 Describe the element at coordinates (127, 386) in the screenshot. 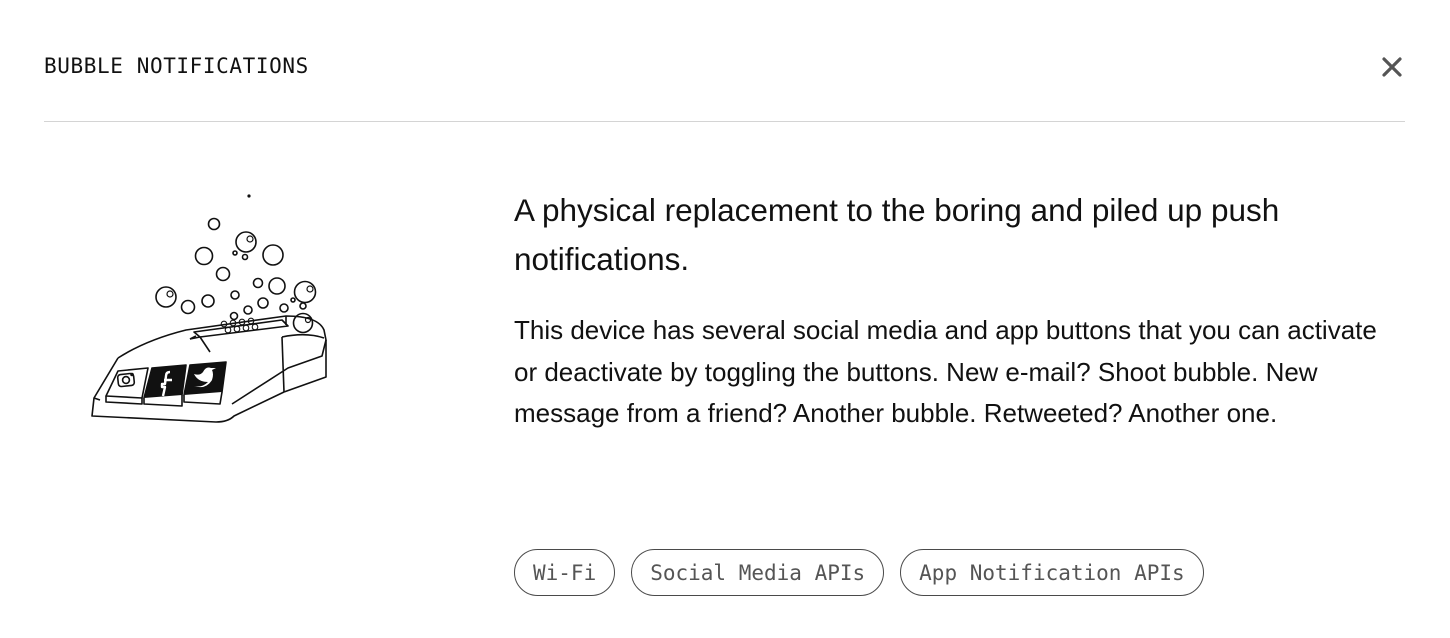

I see `instagram-button` at that location.